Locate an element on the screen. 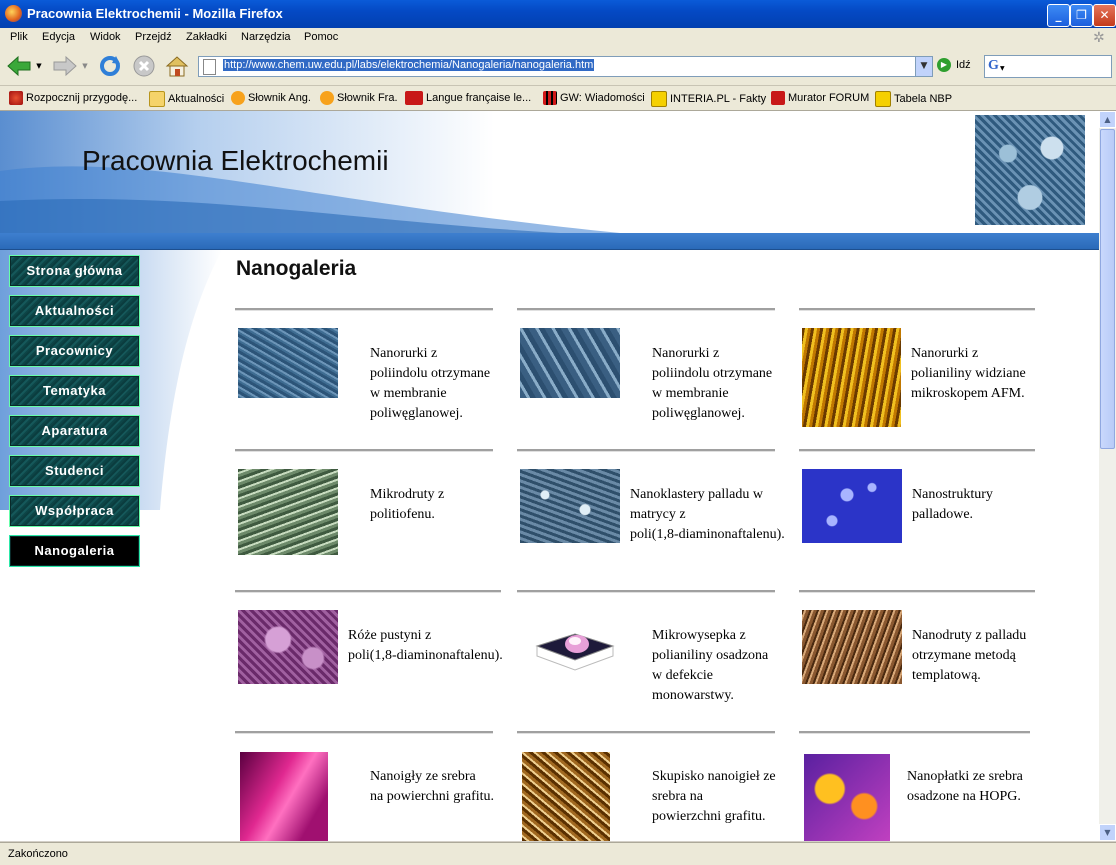  dna-icon is located at coordinates (414, 98).